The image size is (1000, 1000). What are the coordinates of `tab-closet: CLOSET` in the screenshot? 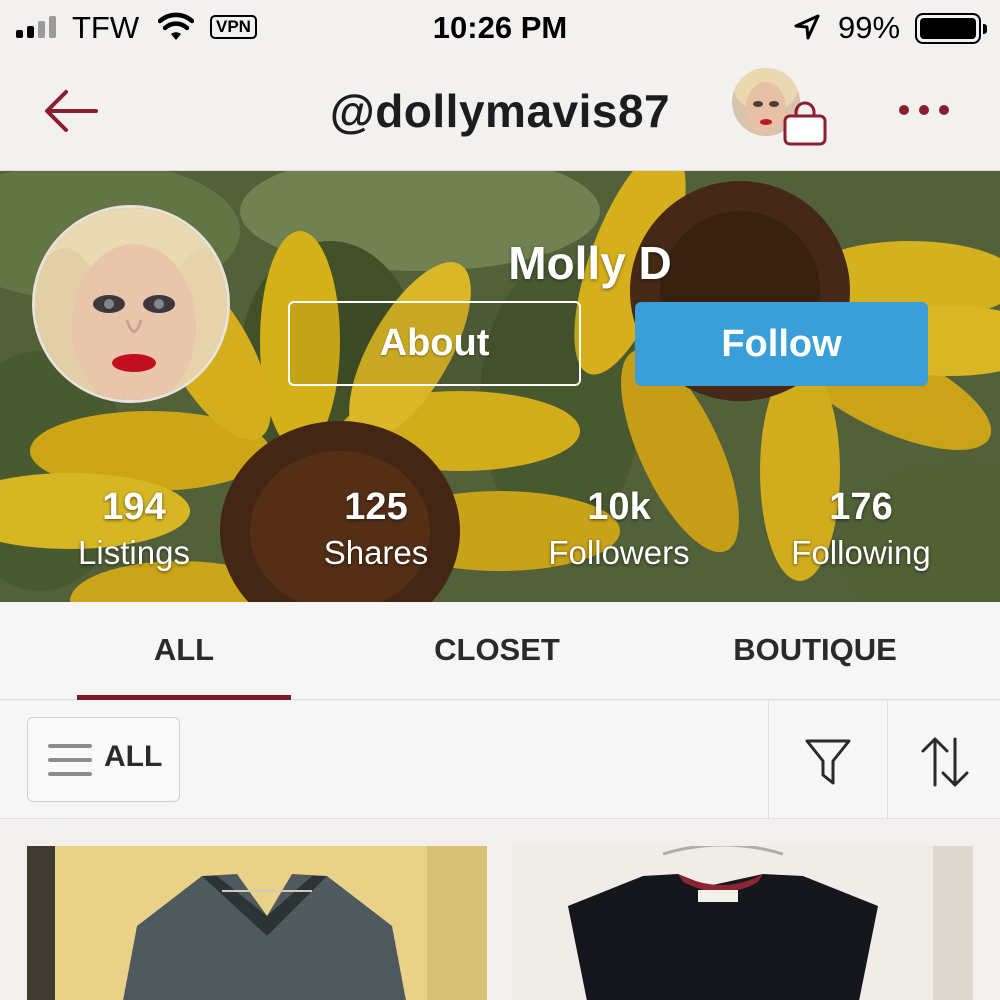 It's located at (497, 651).